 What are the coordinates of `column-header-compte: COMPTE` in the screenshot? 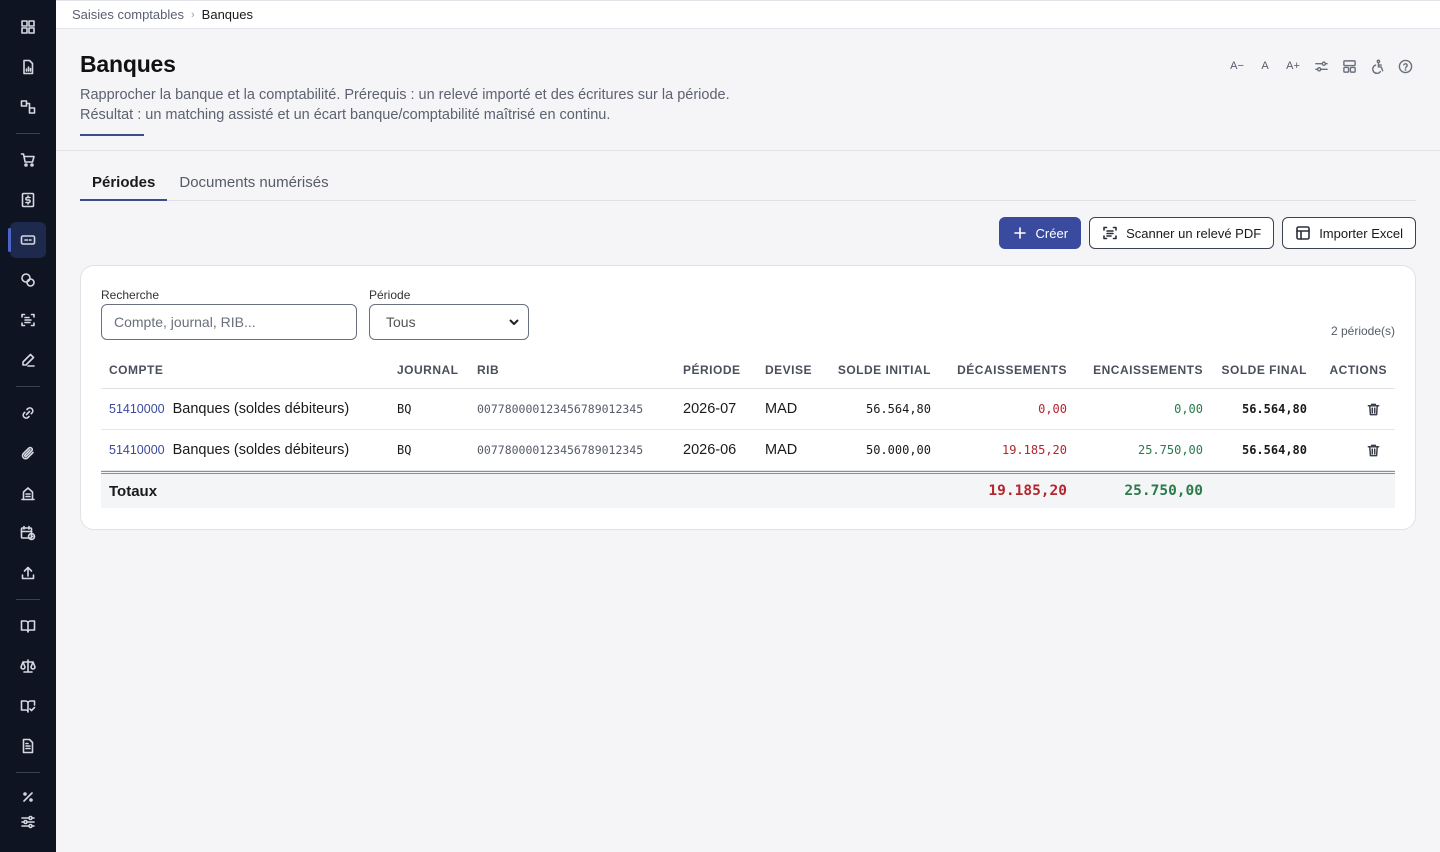 It's located at (136, 370).